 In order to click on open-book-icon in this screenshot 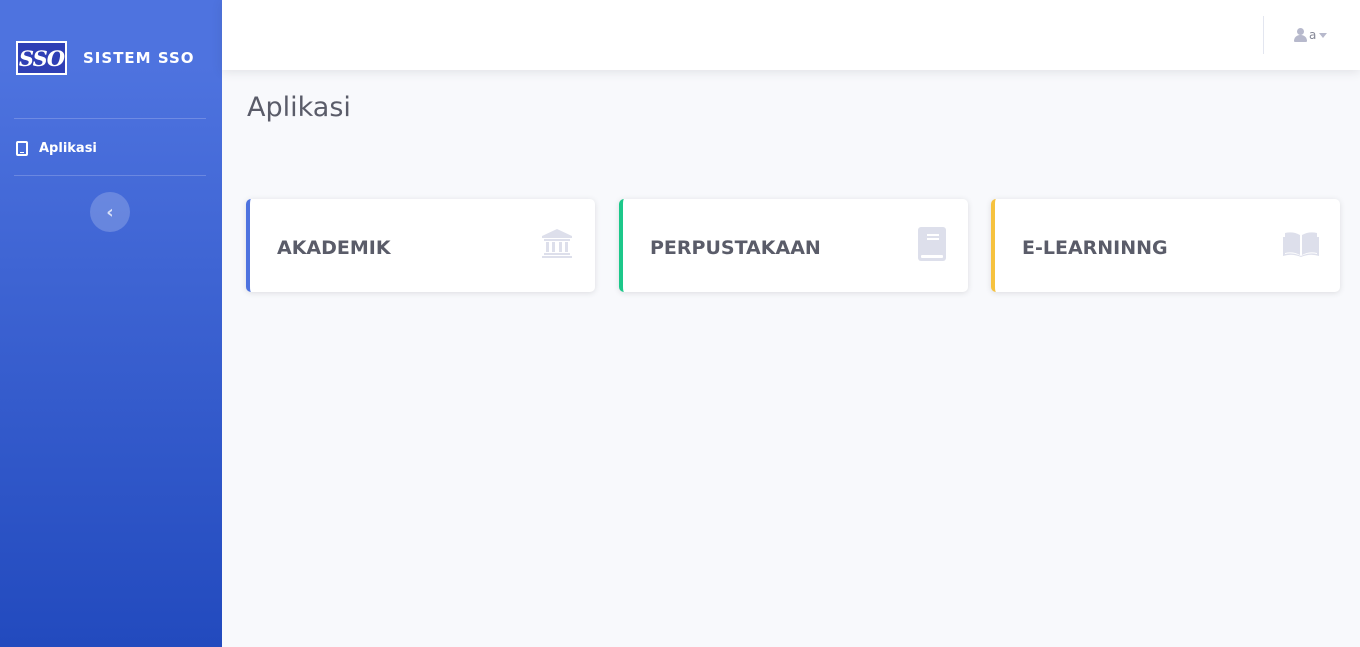, I will do `click(1301, 246)`.